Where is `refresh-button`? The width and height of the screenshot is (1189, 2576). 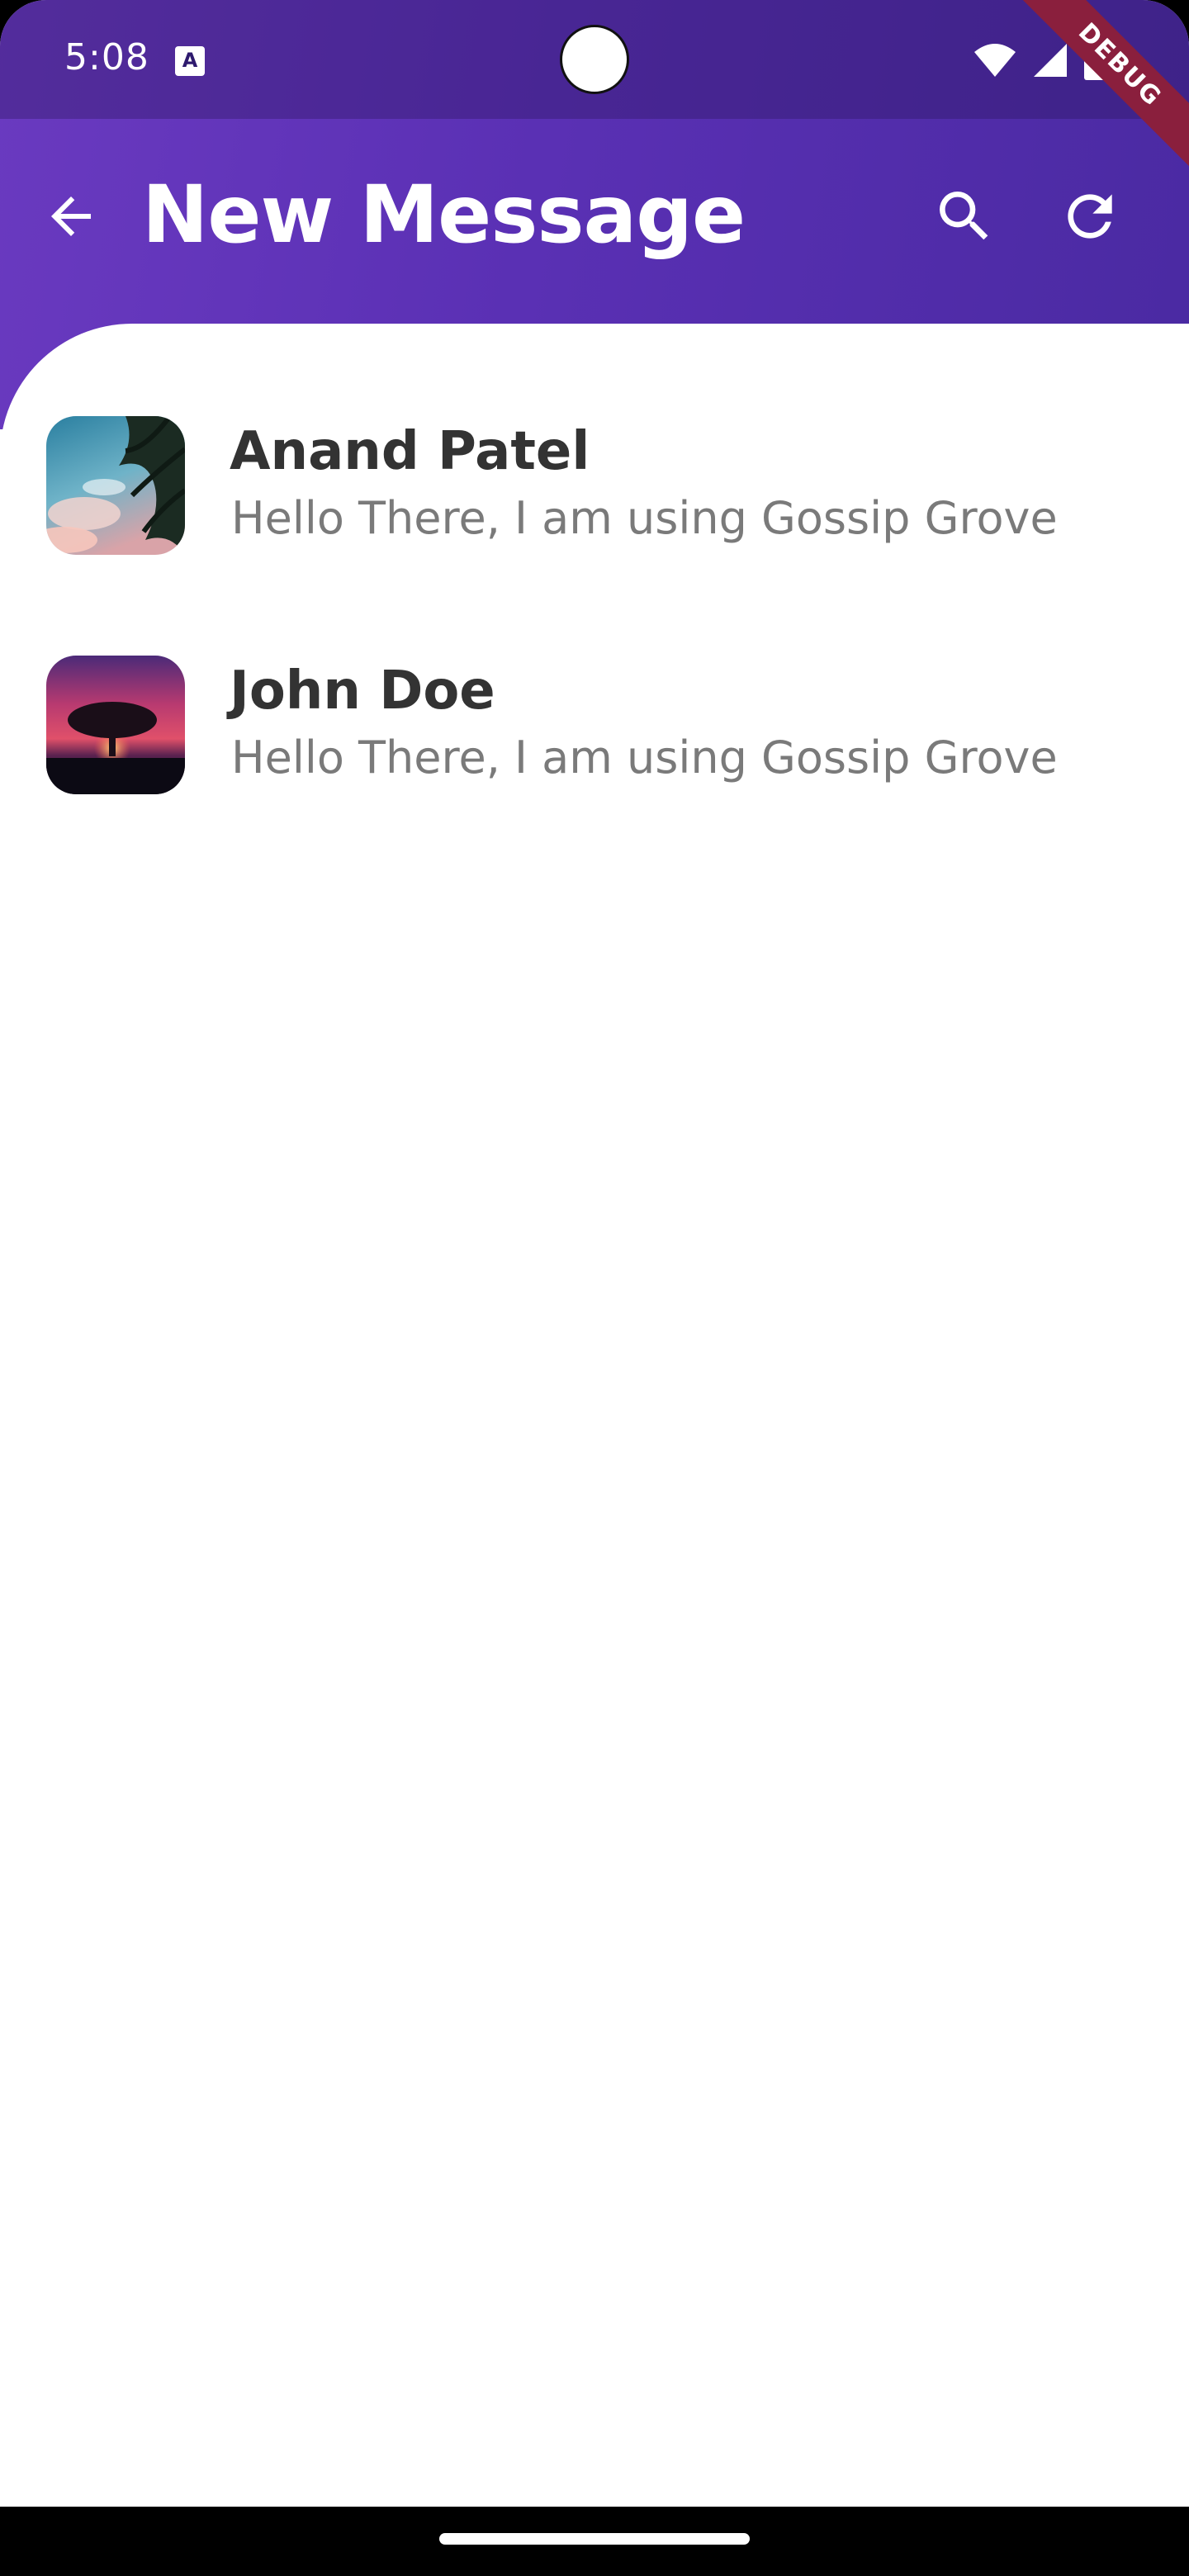 refresh-button is located at coordinates (1090, 218).